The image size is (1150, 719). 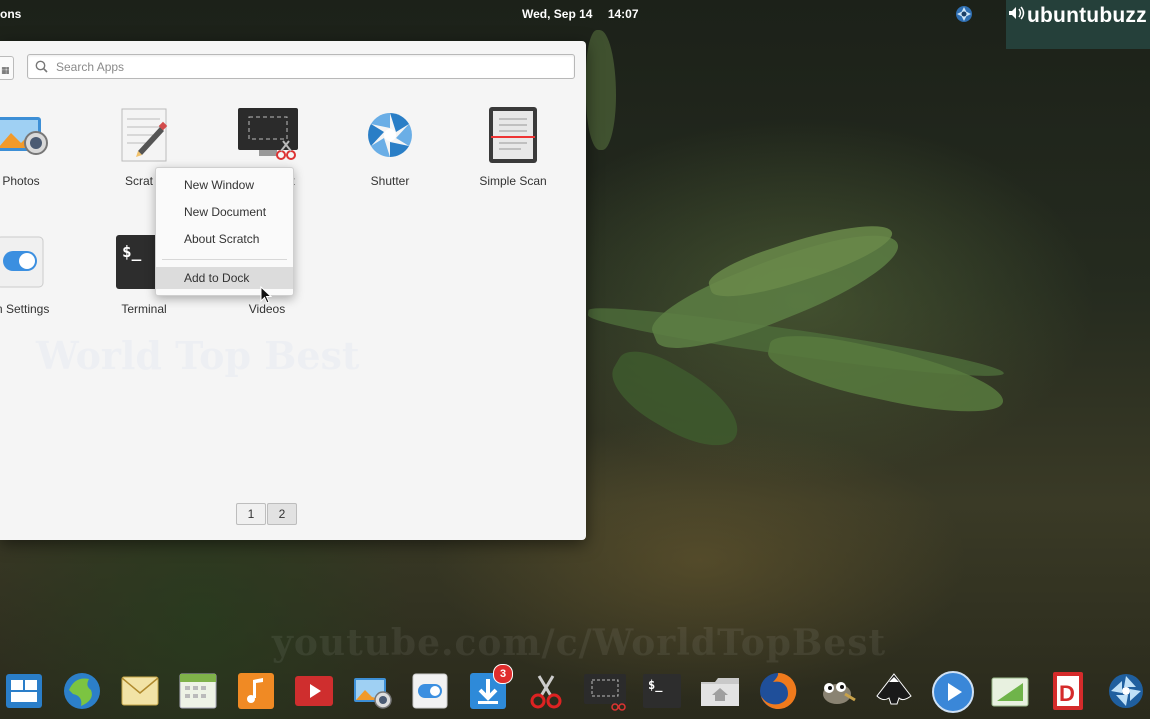 I want to click on app-photos: Photos, so click(x=38, y=146).